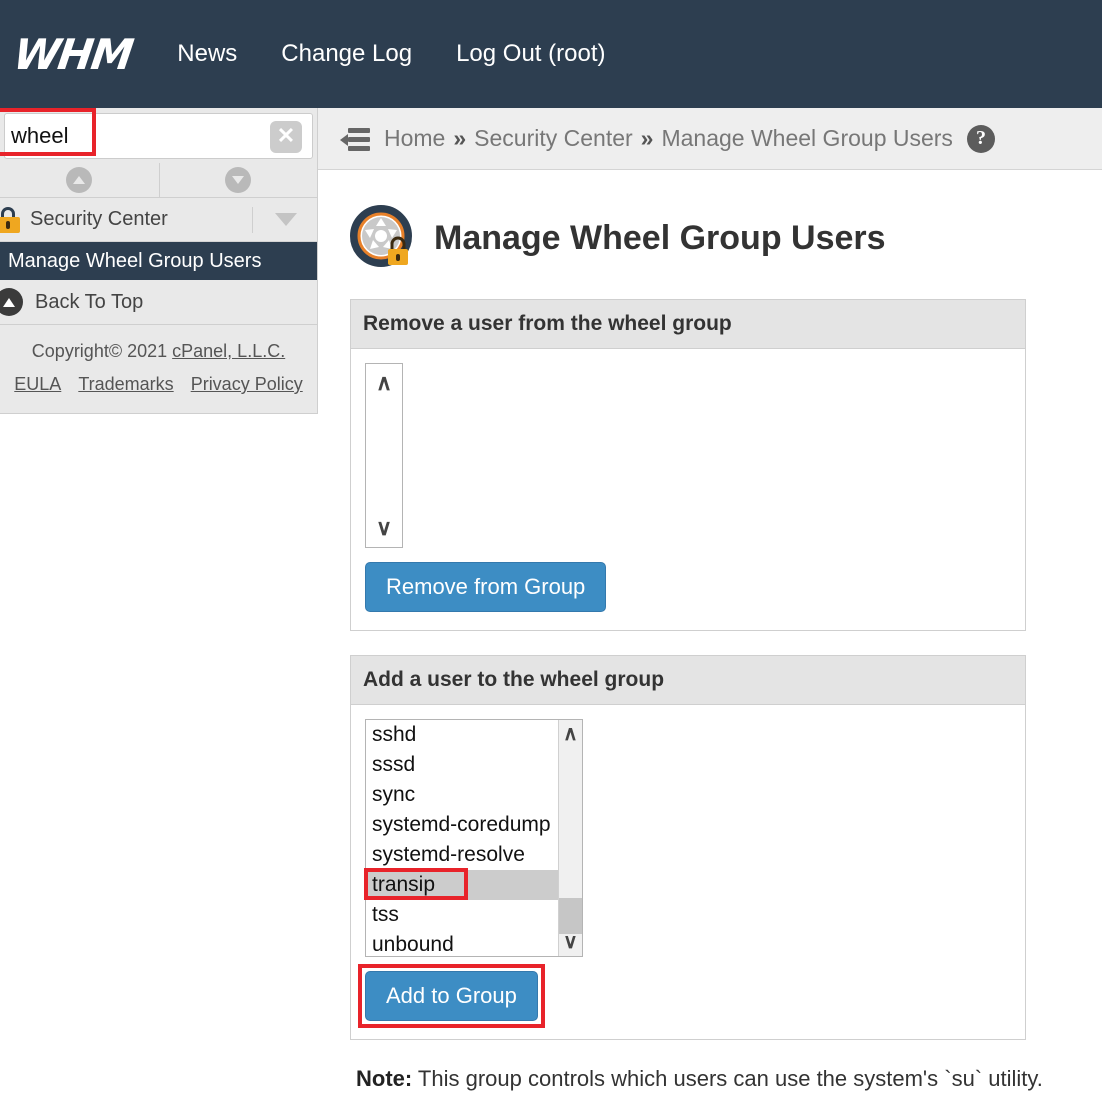 This screenshot has height=1110, width=1102. I want to click on chevron-up-icon, so click(79, 180).